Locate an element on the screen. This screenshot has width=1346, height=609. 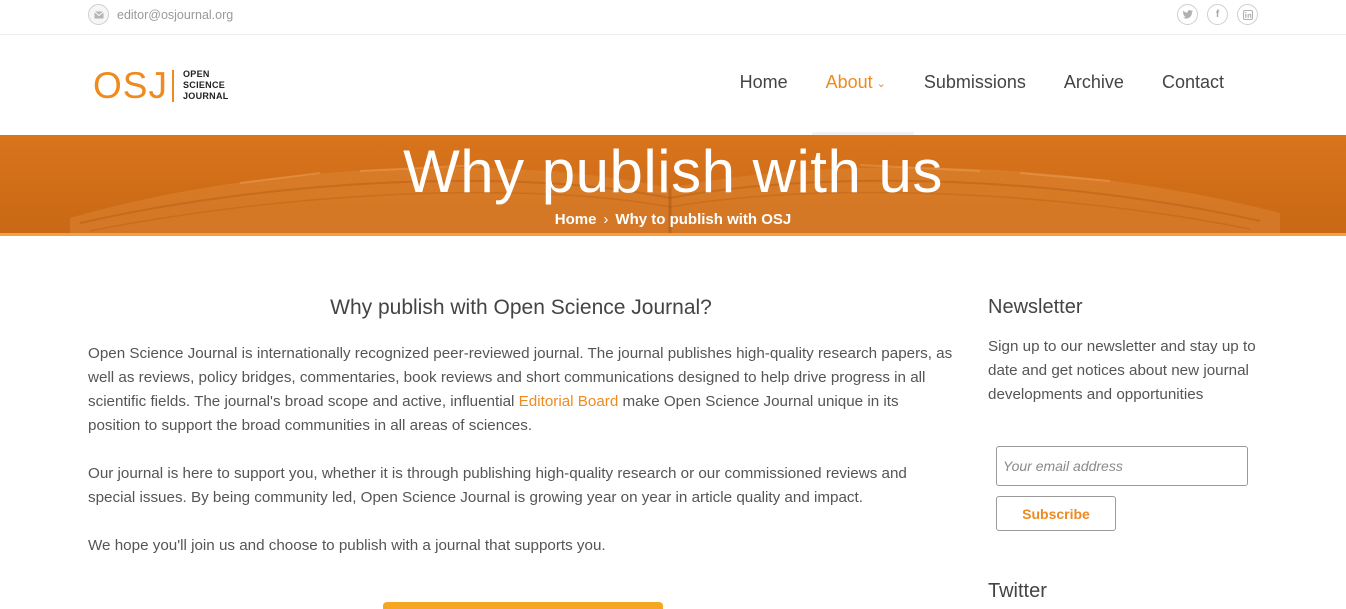
subscribe-button: Subscribe is located at coordinates (1056, 513).